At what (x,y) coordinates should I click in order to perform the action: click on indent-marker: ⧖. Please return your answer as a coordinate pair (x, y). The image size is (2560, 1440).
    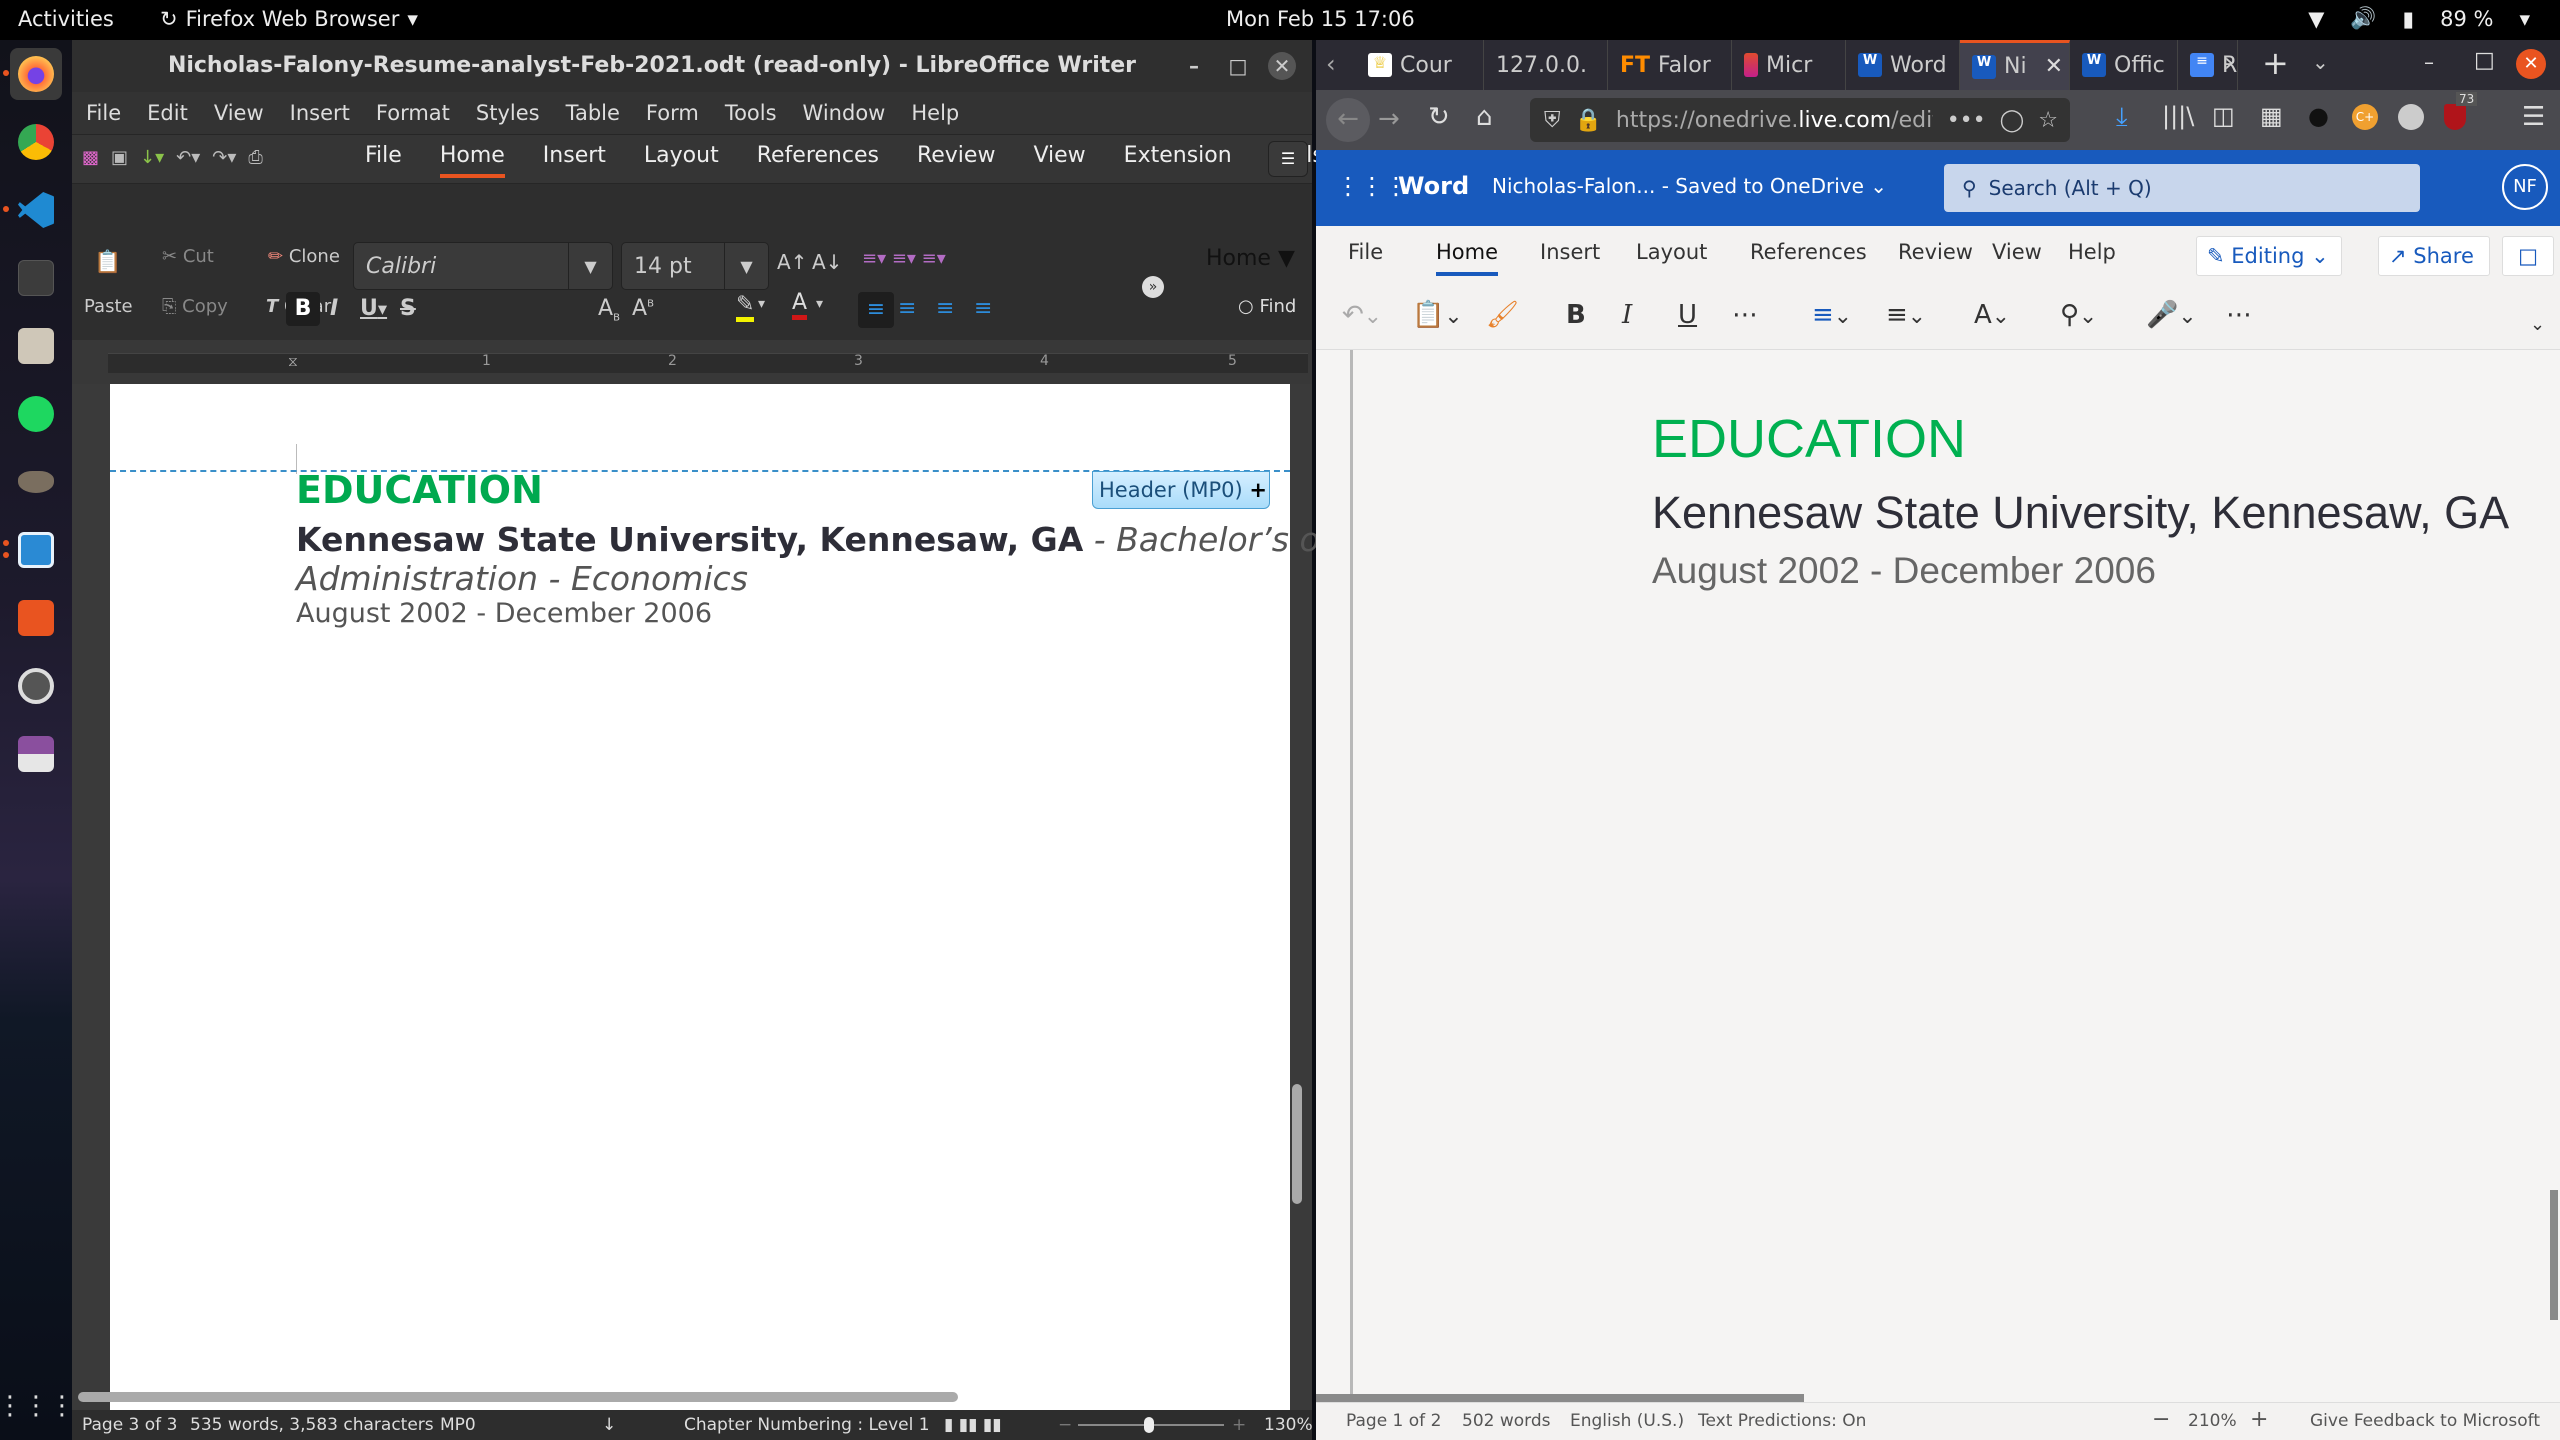
    Looking at the image, I should click on (293, 362).